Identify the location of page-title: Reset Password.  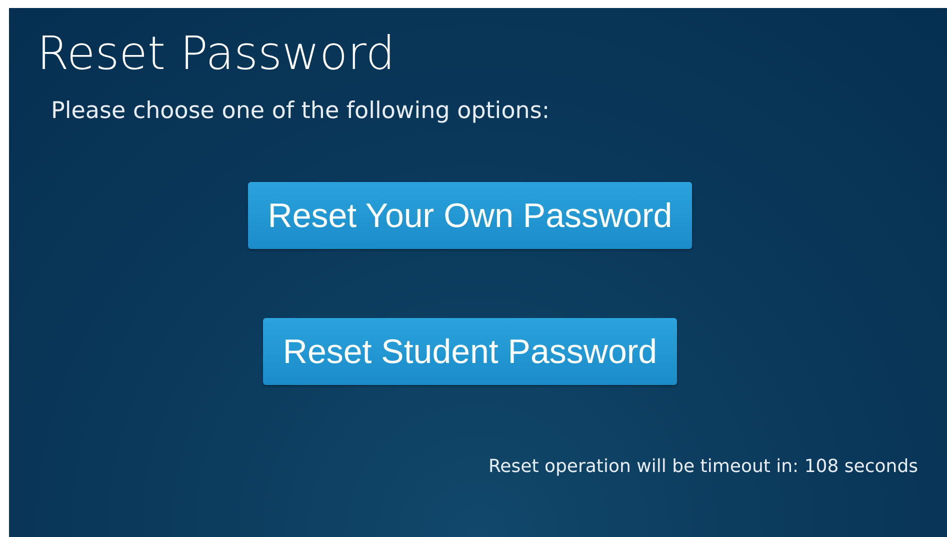
(216, 53).